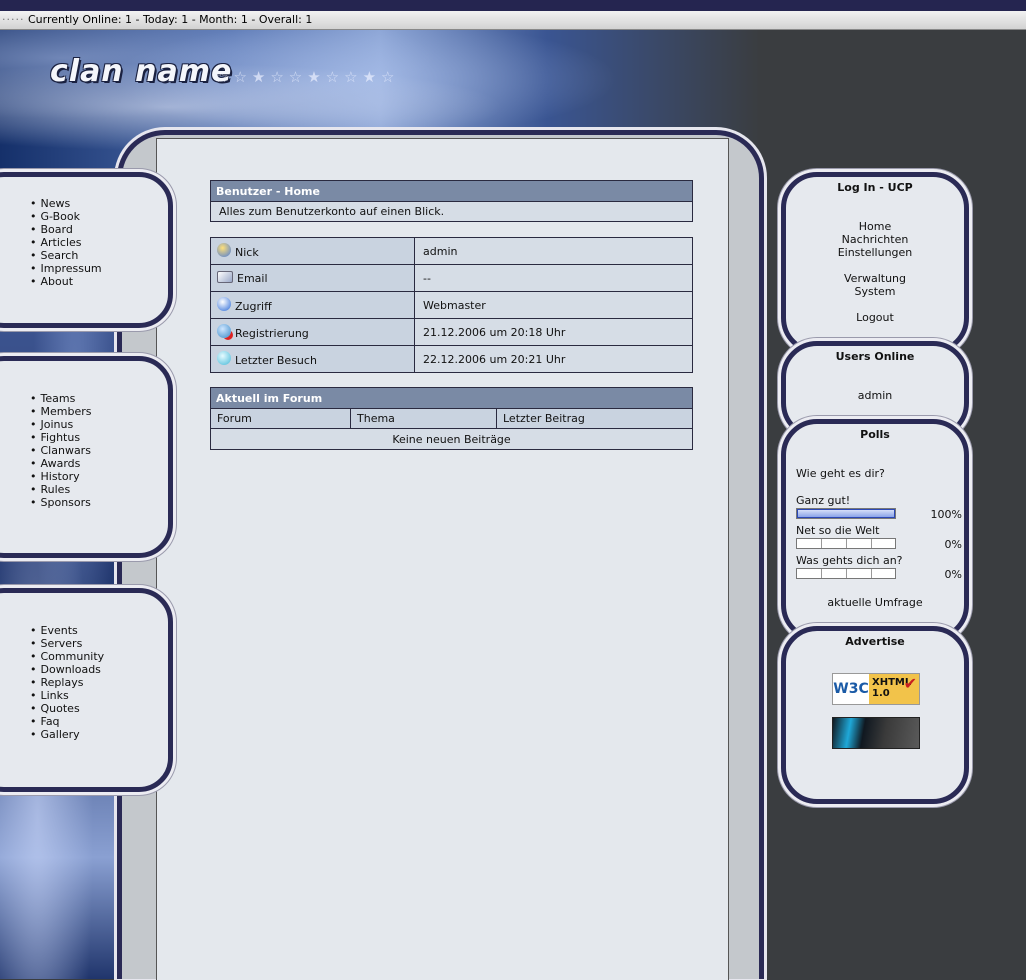  I want to click on forum-col-topic: Thema, so click(423, 418).